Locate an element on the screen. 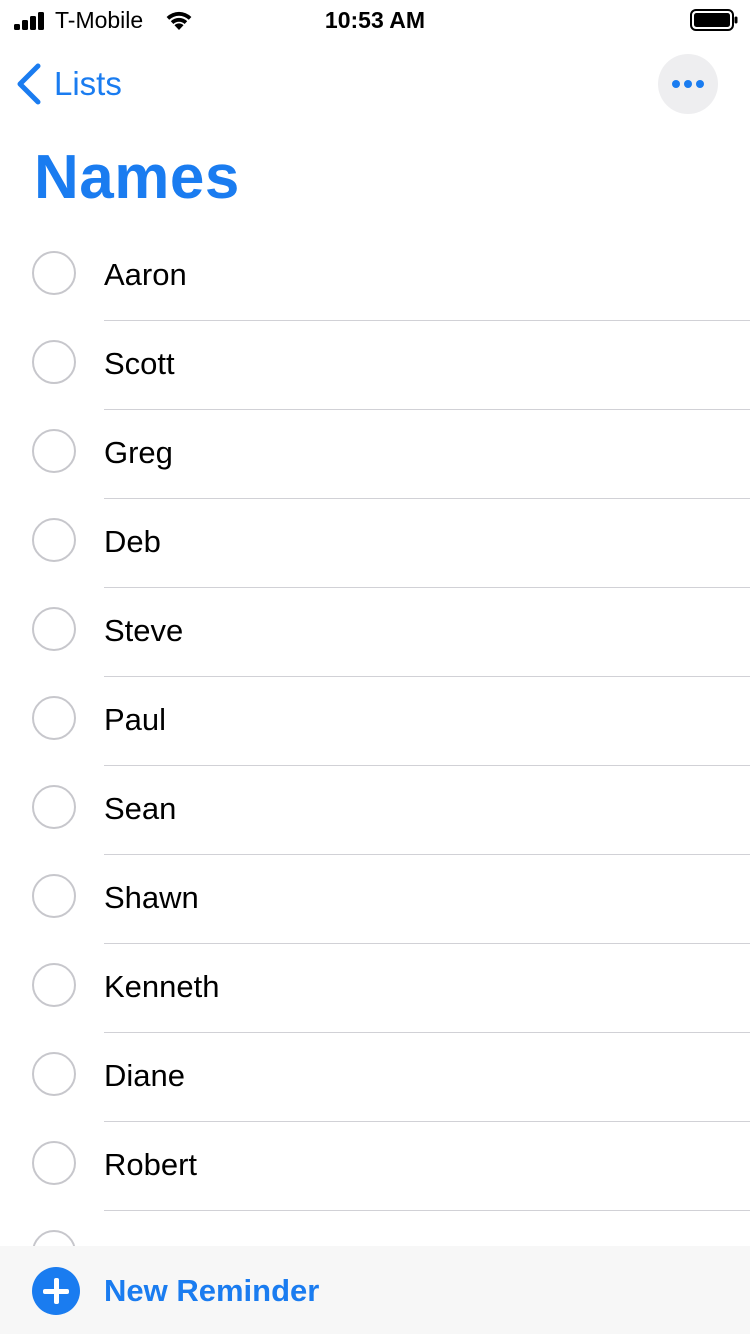 The width and height of the screenshot is (750, 1334). list-item: Scott is located at coordinates (375, 365).